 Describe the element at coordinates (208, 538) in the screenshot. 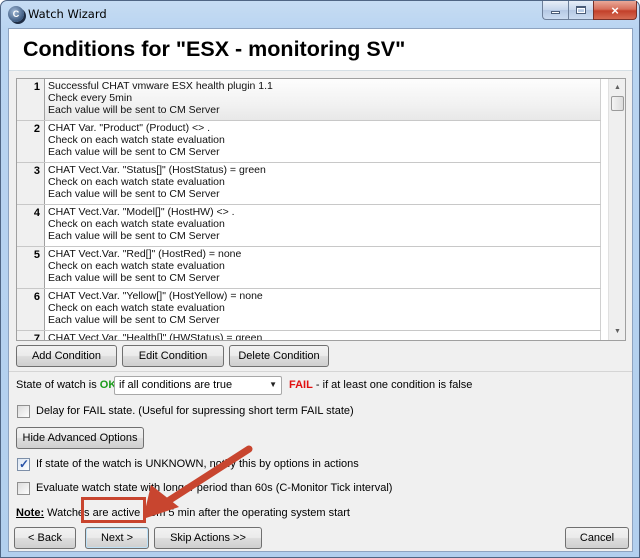

I see `skip-actions-button: Skip Actions >>` at that location.